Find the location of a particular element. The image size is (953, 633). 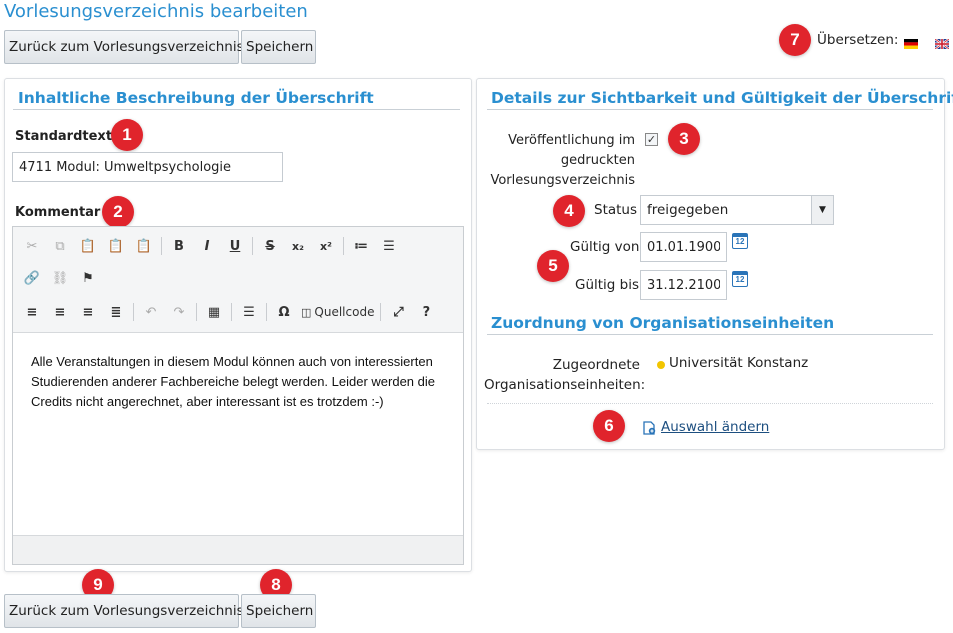

status-value: freigegeben is located at coordinates (688, 210).